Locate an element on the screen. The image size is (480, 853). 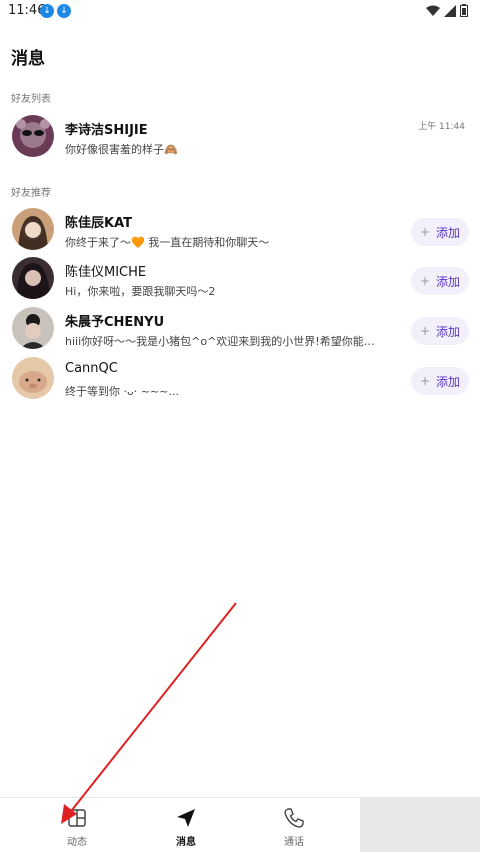
feed-icon is located at coordinates (77, 818).